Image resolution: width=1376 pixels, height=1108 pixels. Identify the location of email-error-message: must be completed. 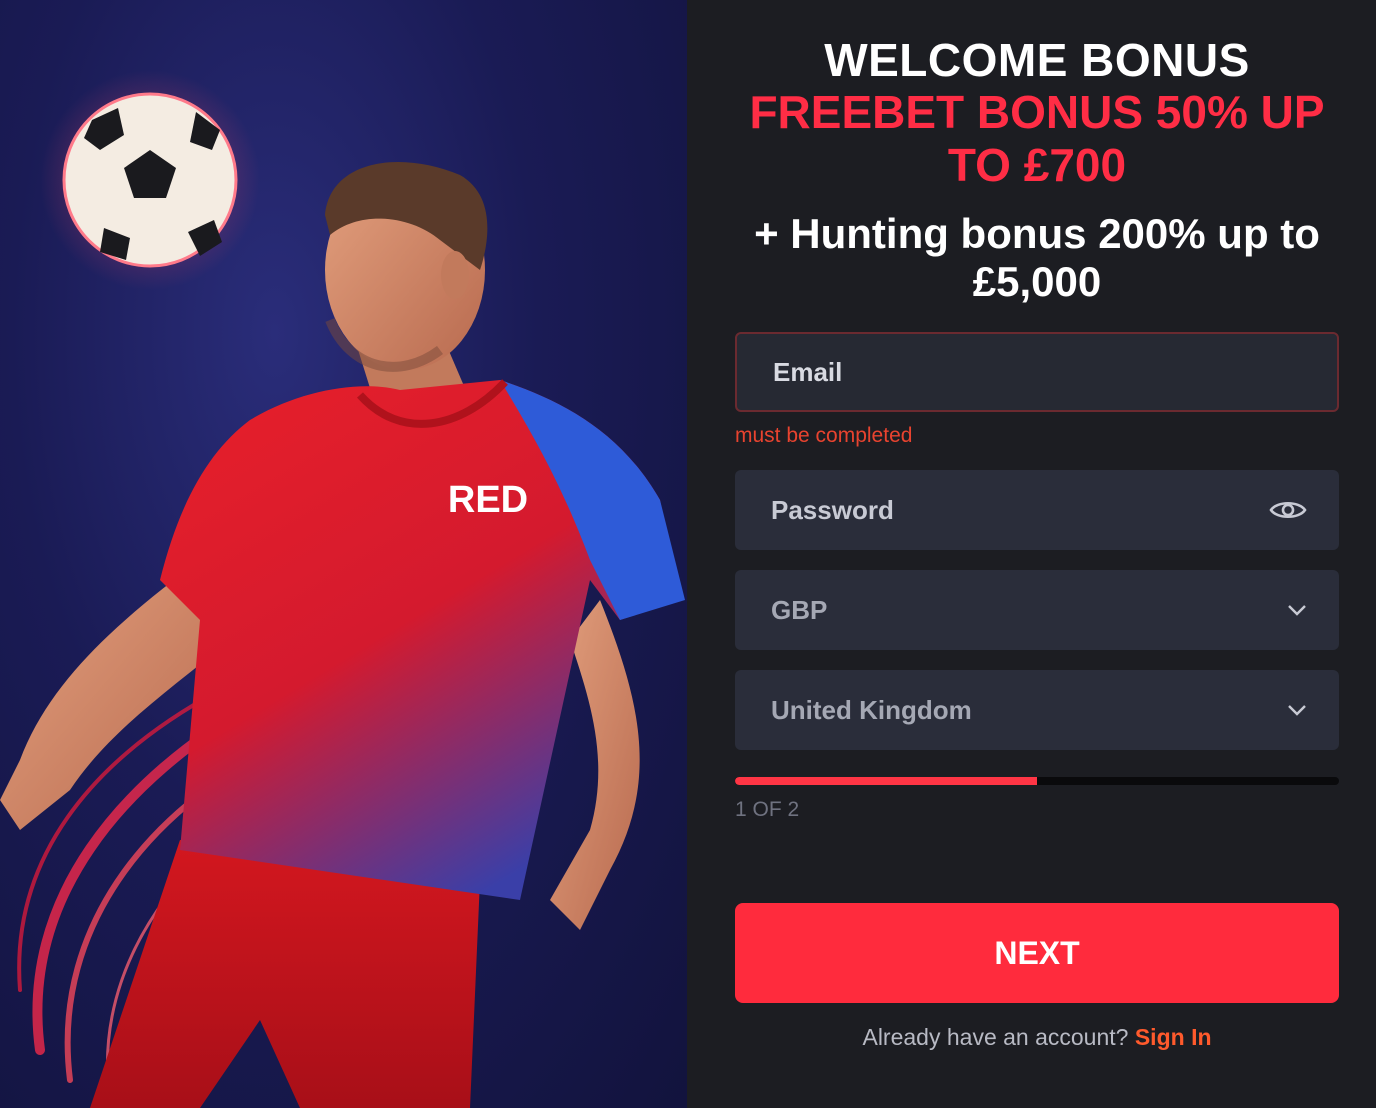
(824, 435).